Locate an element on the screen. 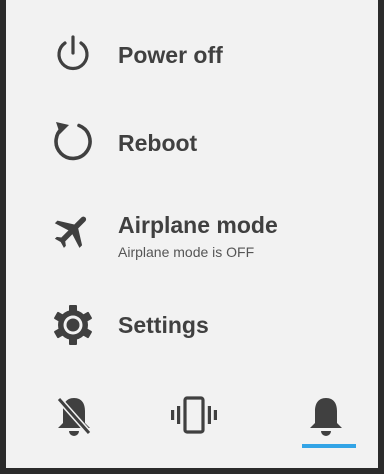  airplane-mode-label: Airplane mode is located at coordinates (198, 225).